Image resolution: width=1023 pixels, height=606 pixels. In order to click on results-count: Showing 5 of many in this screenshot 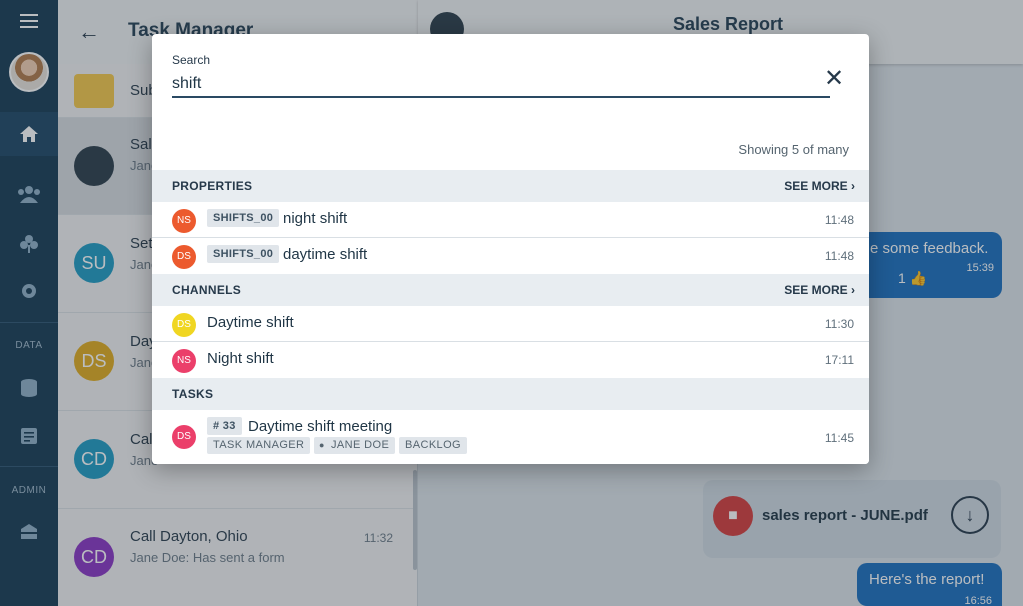, I will do `click(793, 149)`.